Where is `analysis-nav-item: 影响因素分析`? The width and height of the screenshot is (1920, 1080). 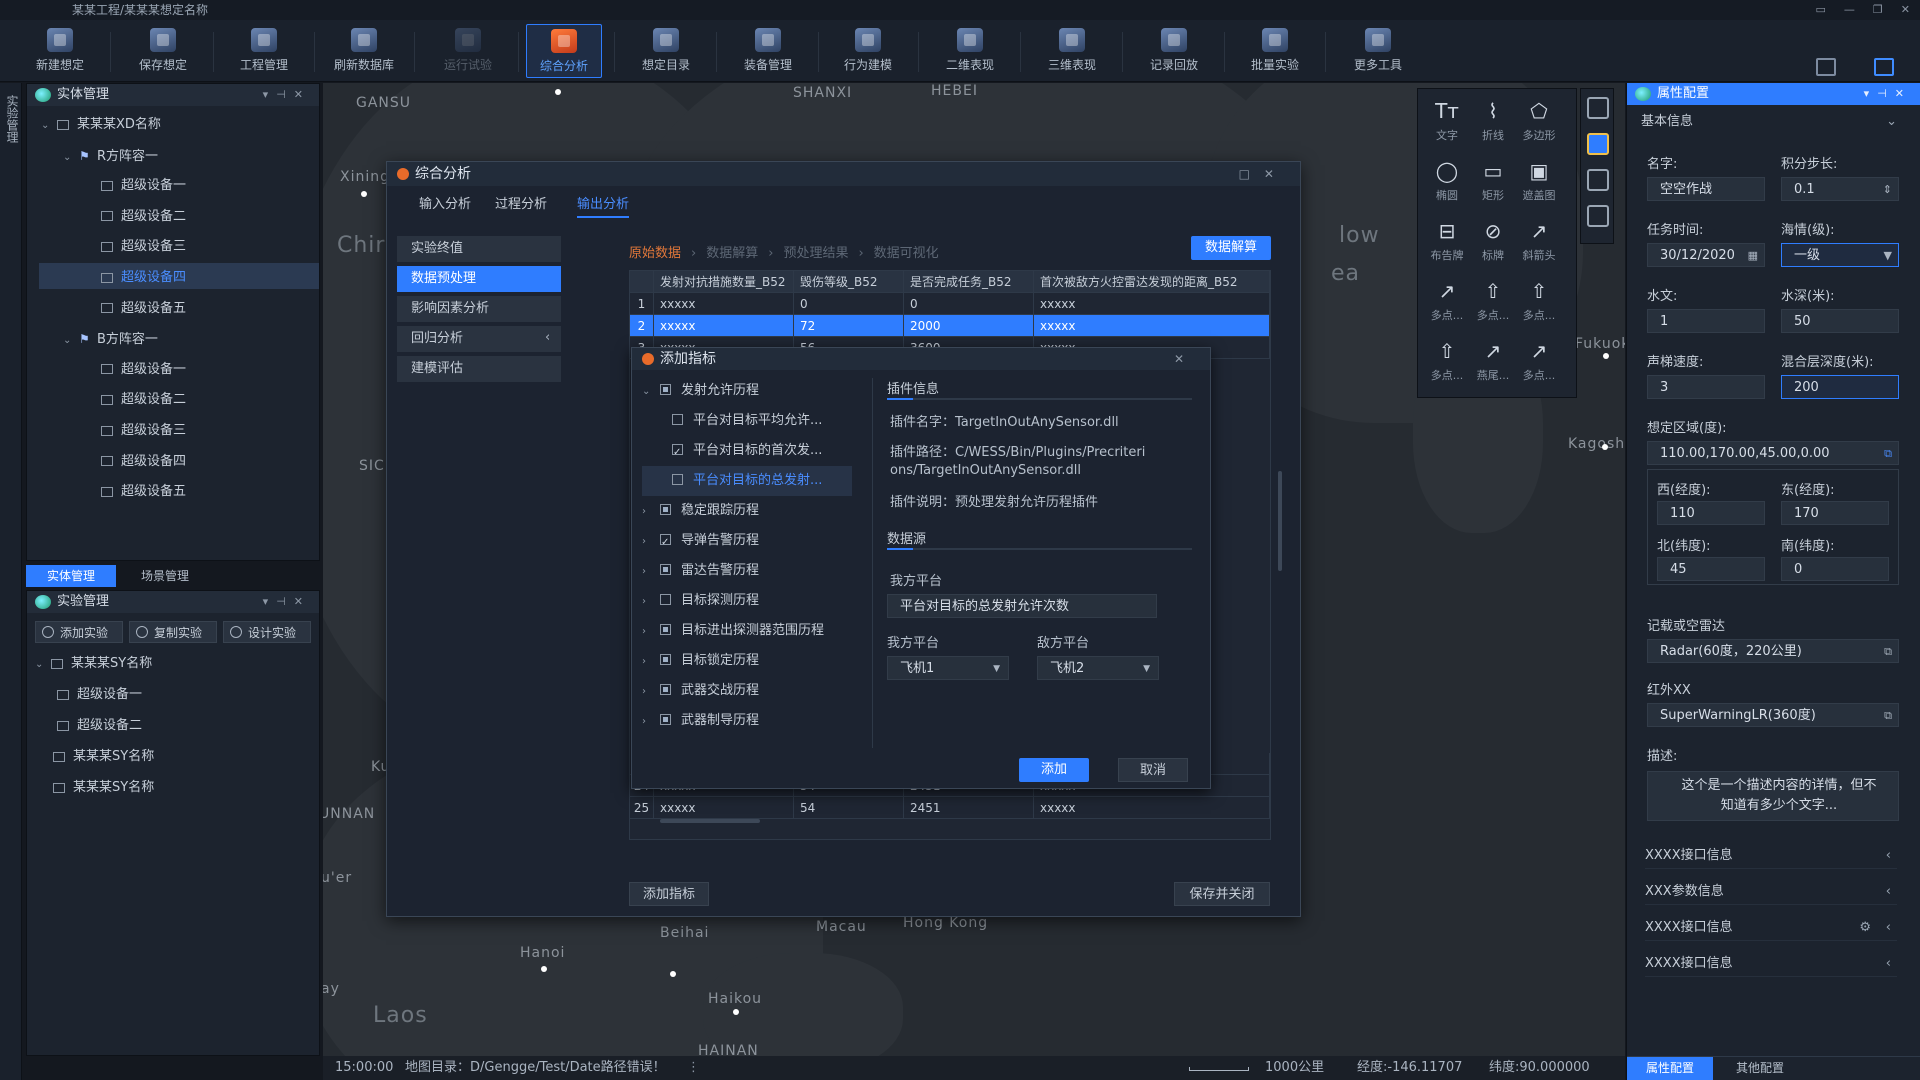
analysis-nav-item: 影响因素分析 is located at coordinates (479, 309).